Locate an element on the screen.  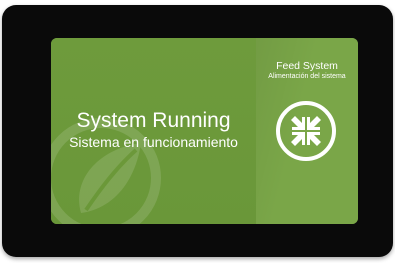
status-title: System Running is located at coordinates (153, 120).